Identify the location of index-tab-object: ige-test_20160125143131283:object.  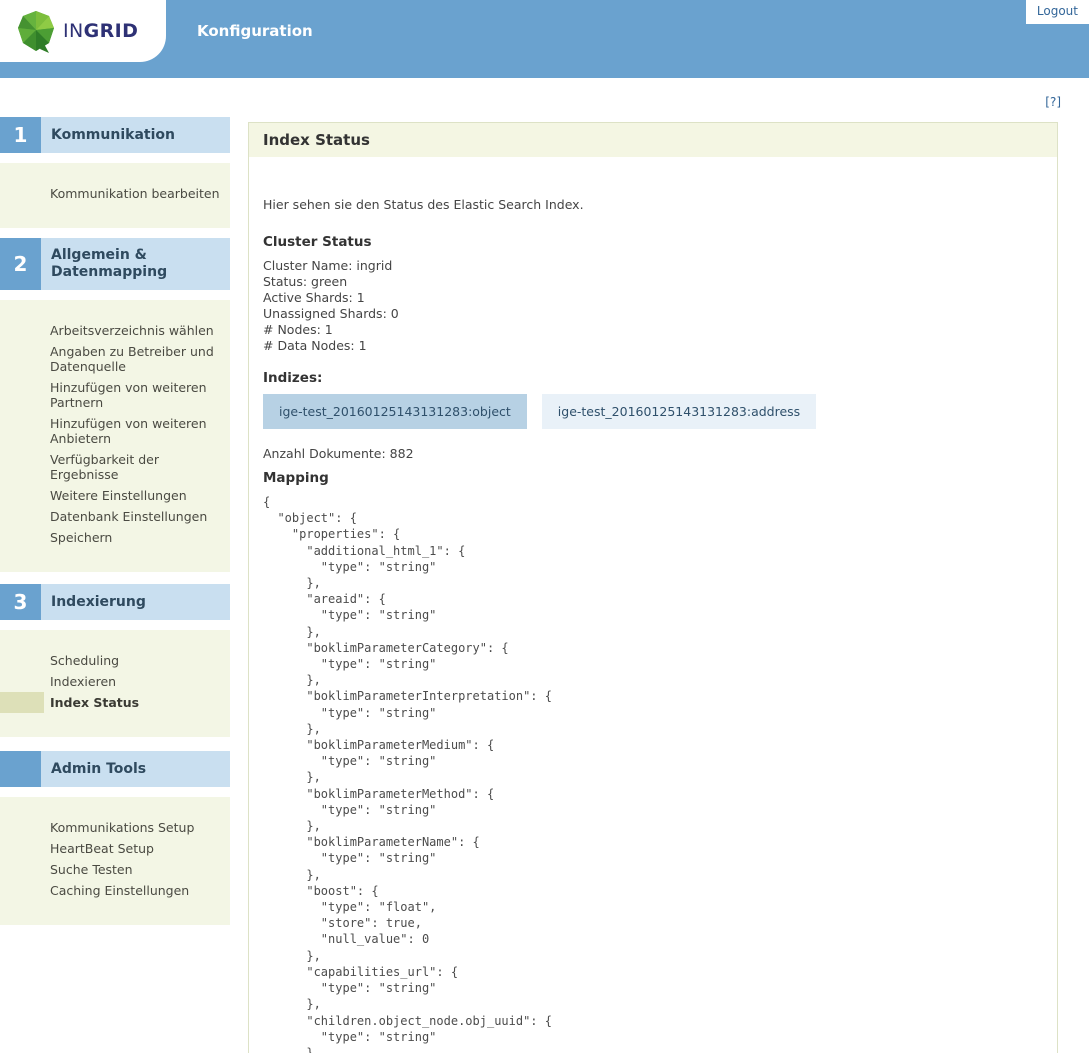
(395, 411).